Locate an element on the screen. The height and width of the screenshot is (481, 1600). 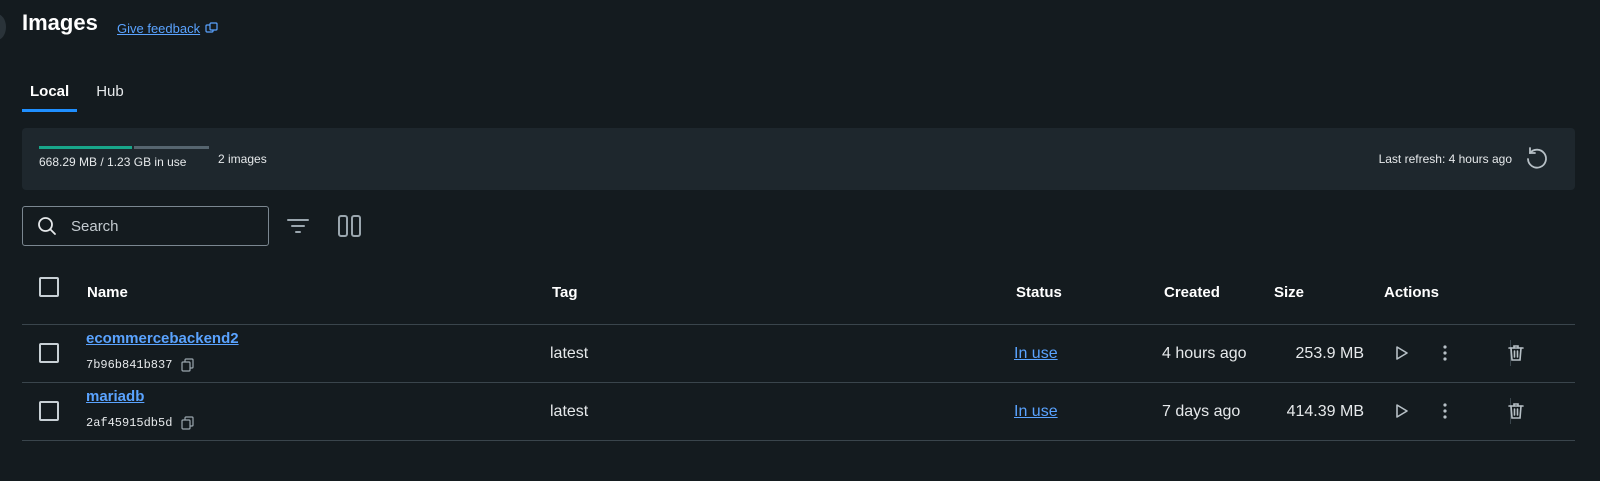
image-name-link: mariadb is located at coordinates (115, 396).